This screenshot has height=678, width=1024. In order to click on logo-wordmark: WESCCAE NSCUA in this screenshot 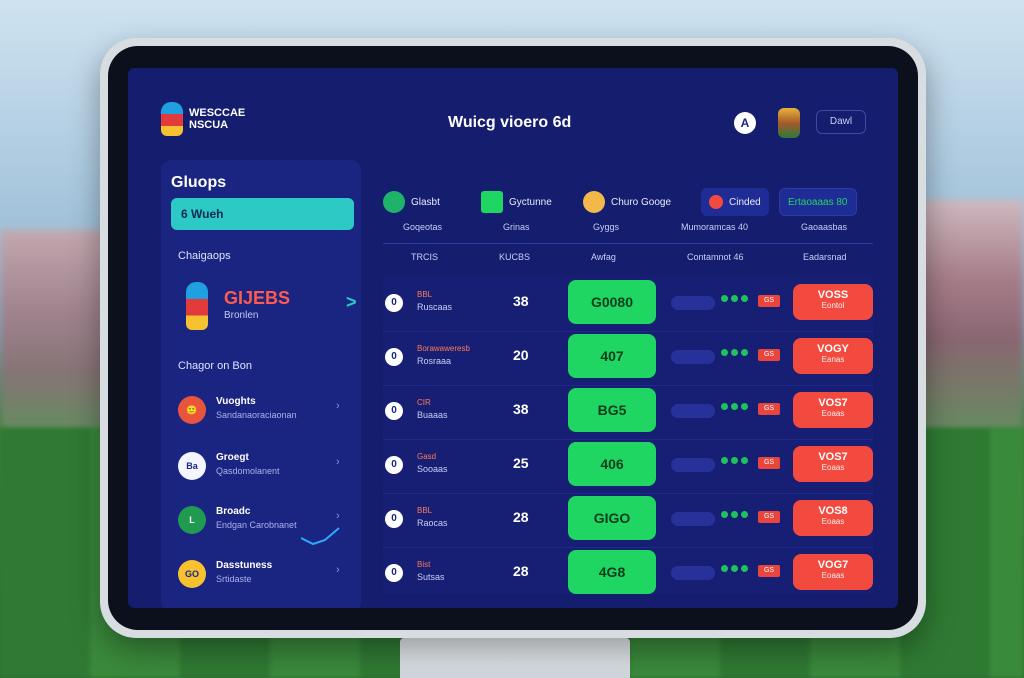, I will do `click(217, 119)`.